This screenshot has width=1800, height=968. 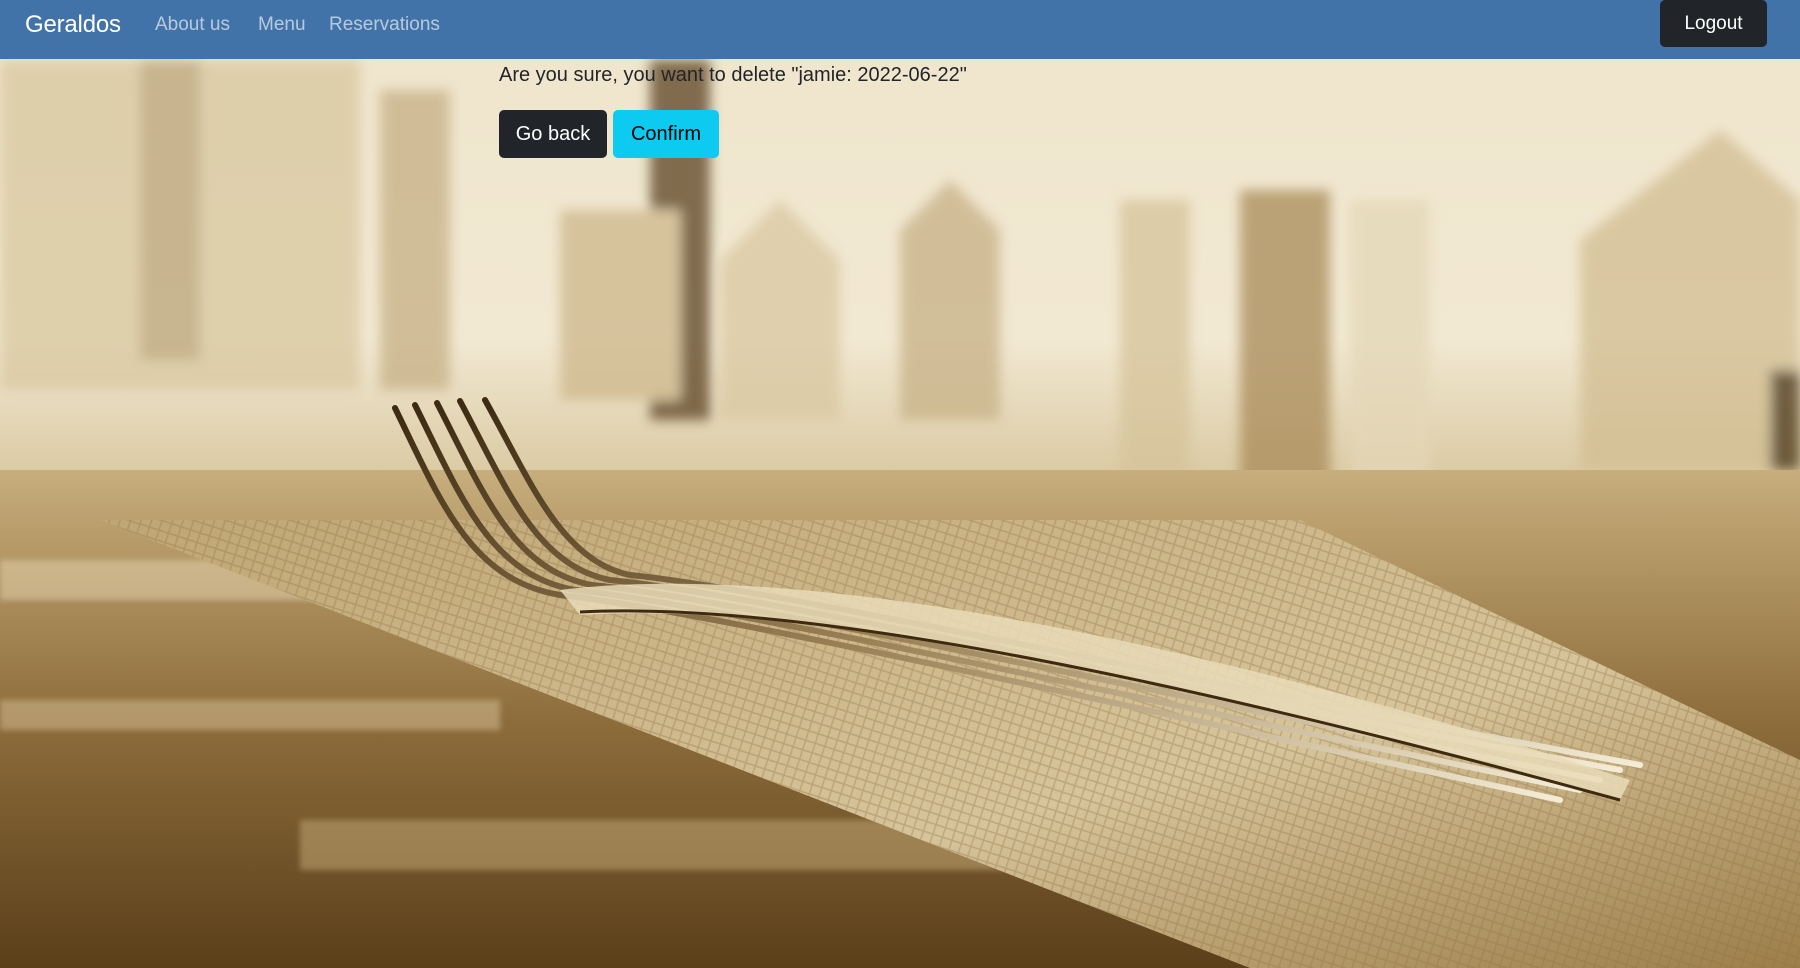 What do you see at coordinates (192, 25) in the screenshot?
I see `nav-link-about-us: About us` at bounding box center [192, 25].